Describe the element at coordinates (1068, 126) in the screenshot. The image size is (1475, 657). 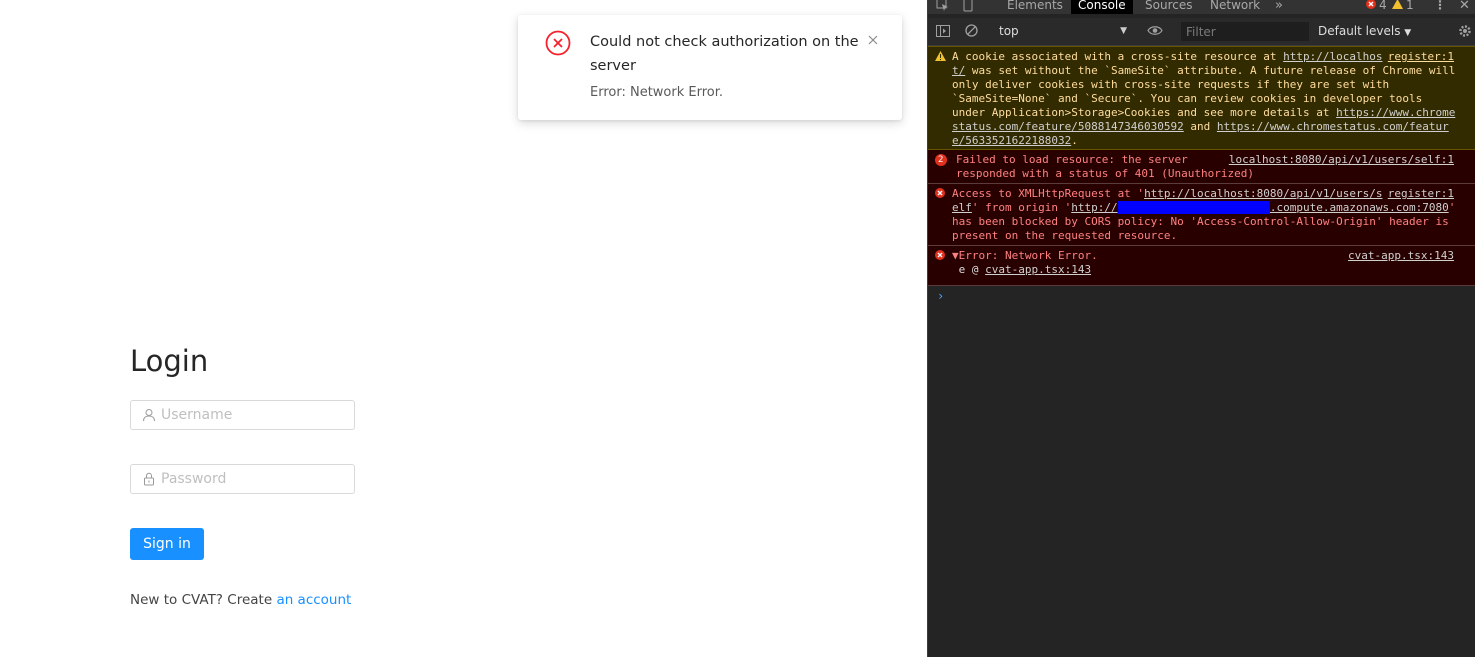
I see `chromestatus-link-1-cont: status.com/feature/5088147346030592` at that location.